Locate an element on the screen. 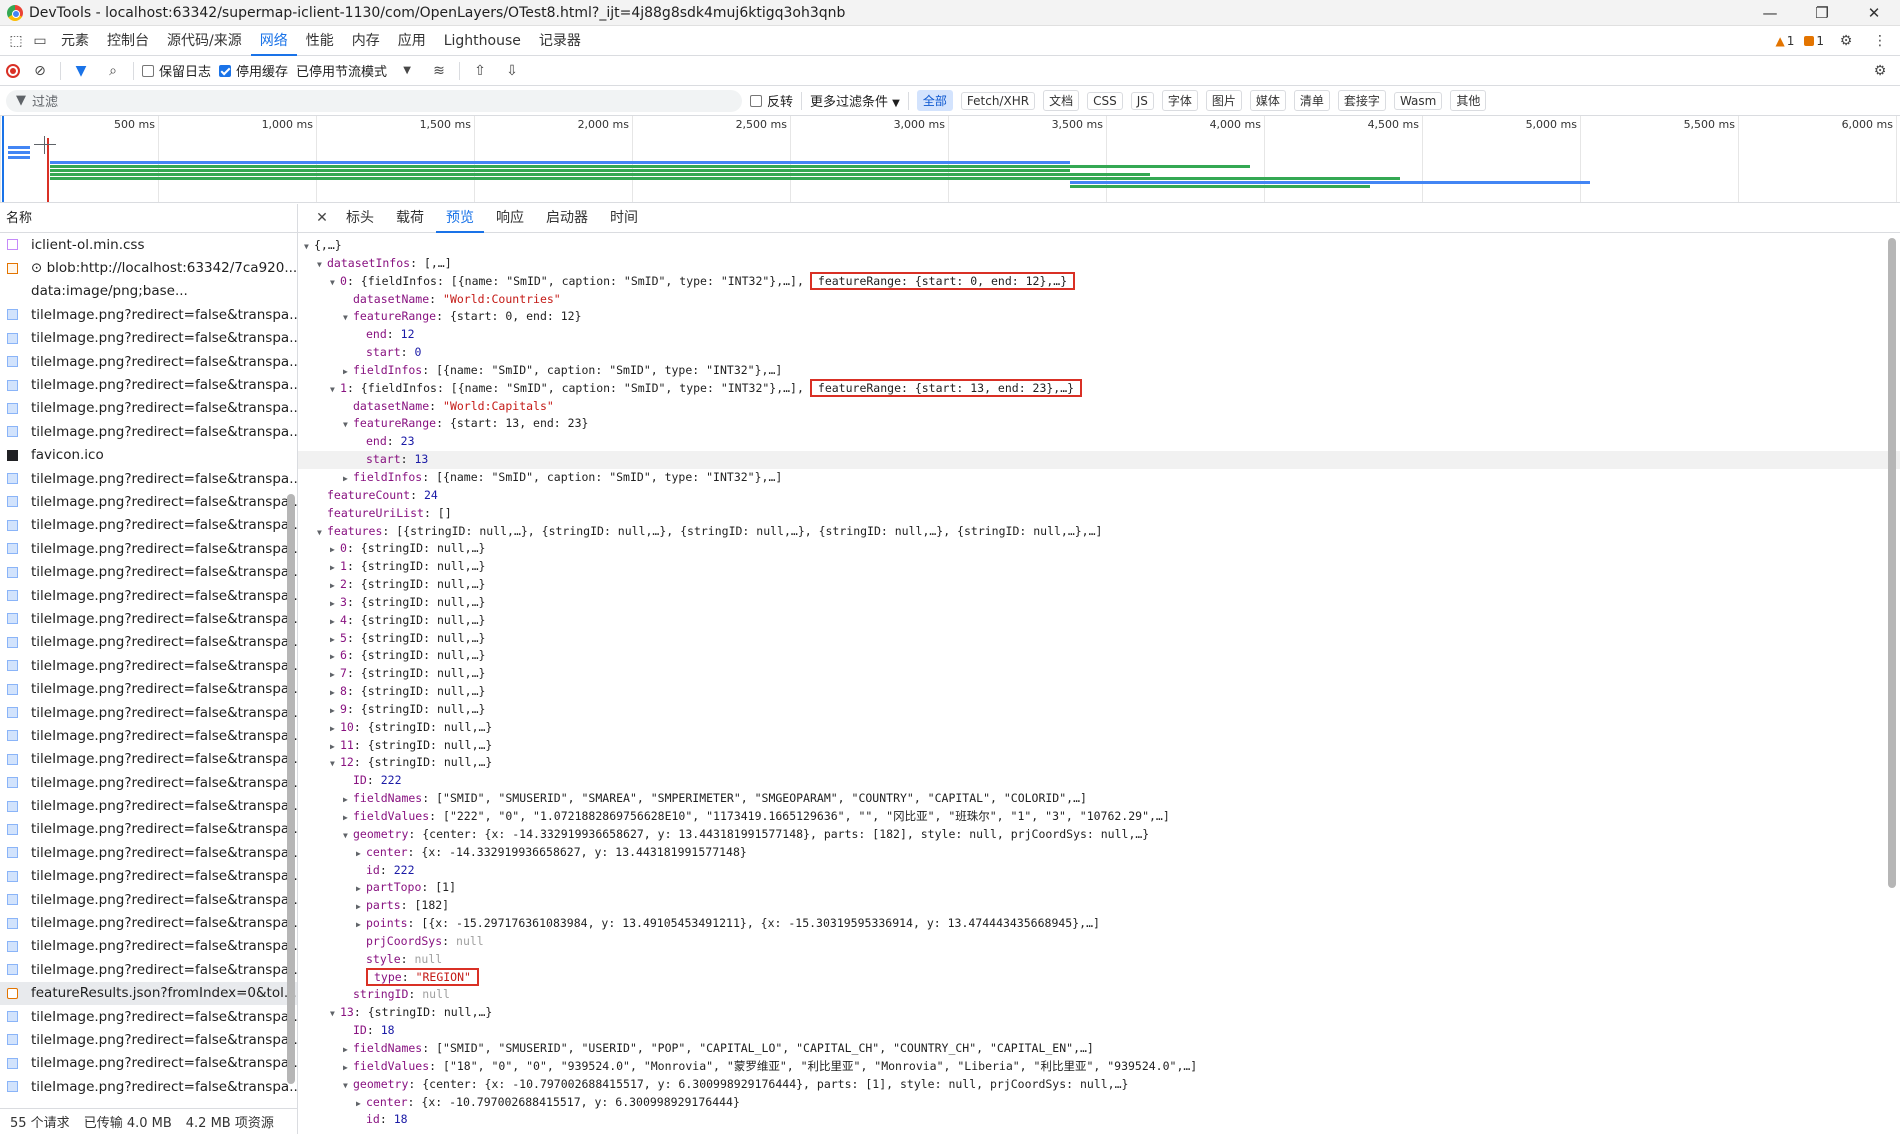 The width and height of the screenshot is (1900, 1134). filter-chip-img: 图片 is located at coordinates (1223, 100).